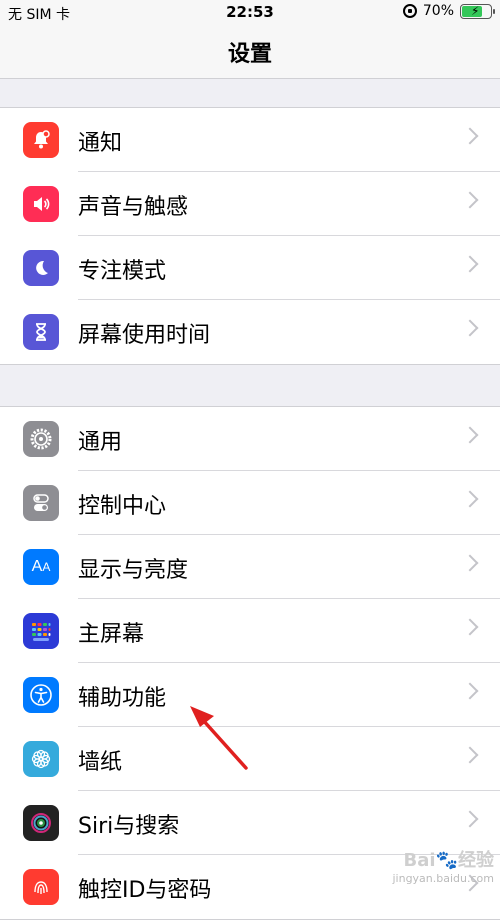 Image resolution: width=500 pixels, height=920 pixels. Describe the element at coordinates (219, 738) in the screenshot. I see `annotation-arrow` at that location.